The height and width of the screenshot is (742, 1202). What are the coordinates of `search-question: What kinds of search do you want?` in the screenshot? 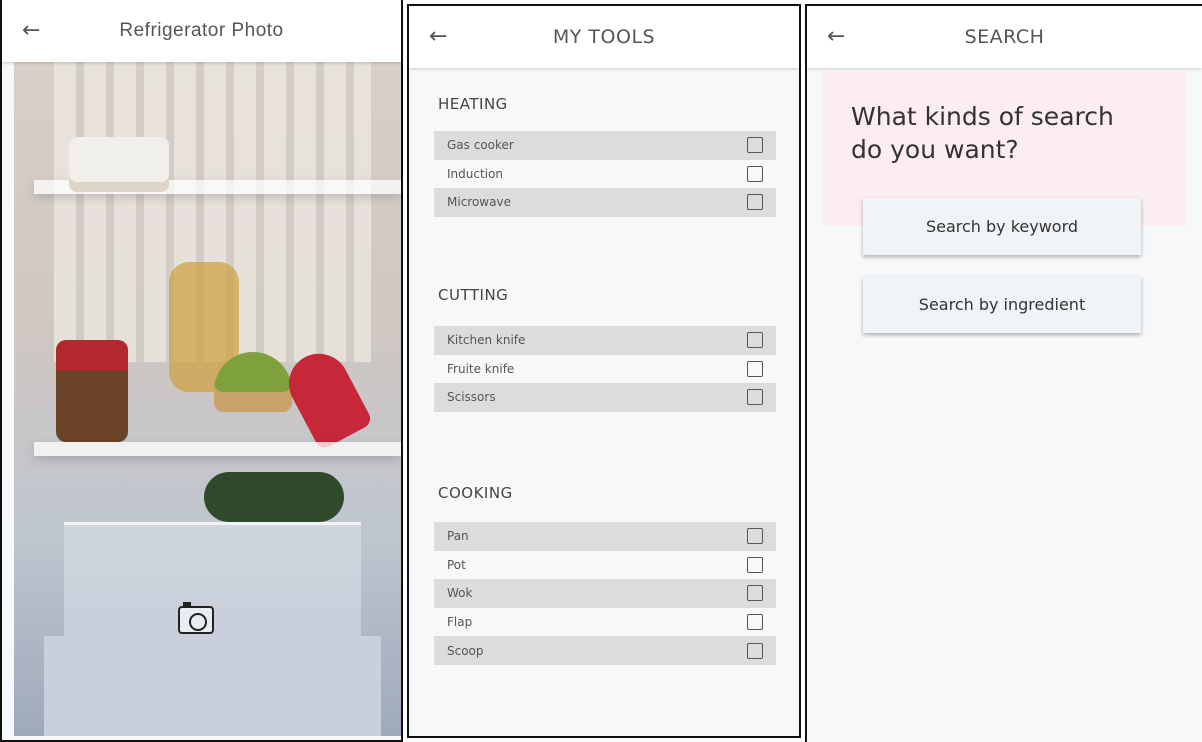 It's located at (982, 133).